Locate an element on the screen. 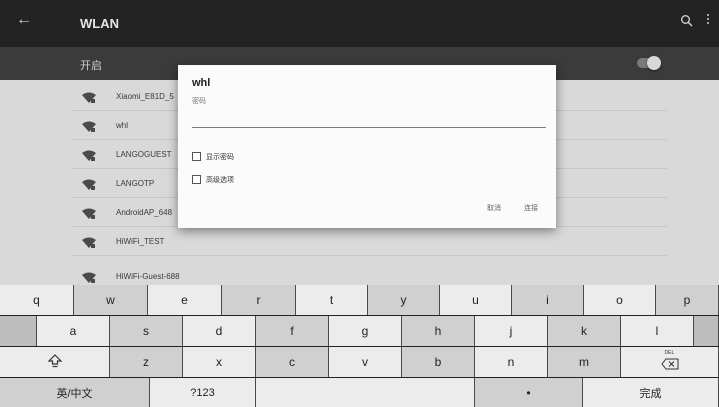  key-h: h is located at coordinates (438, 331).